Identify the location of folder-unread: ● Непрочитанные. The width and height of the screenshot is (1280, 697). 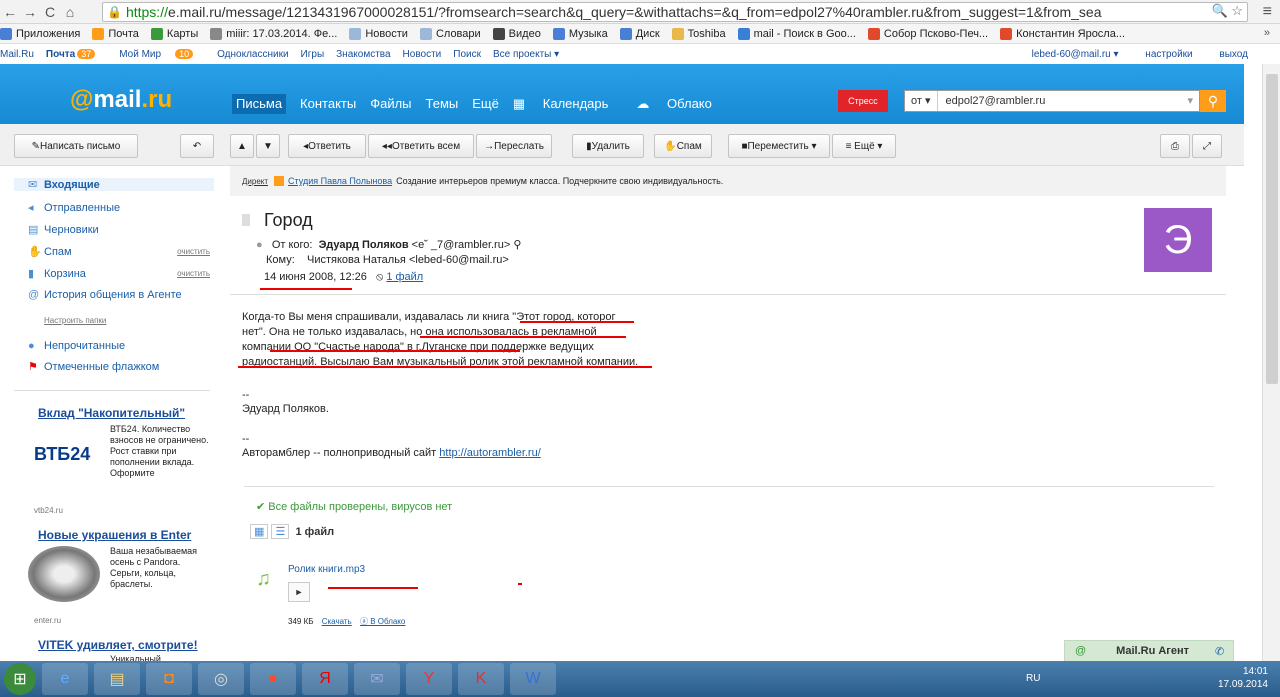
(122, 346).